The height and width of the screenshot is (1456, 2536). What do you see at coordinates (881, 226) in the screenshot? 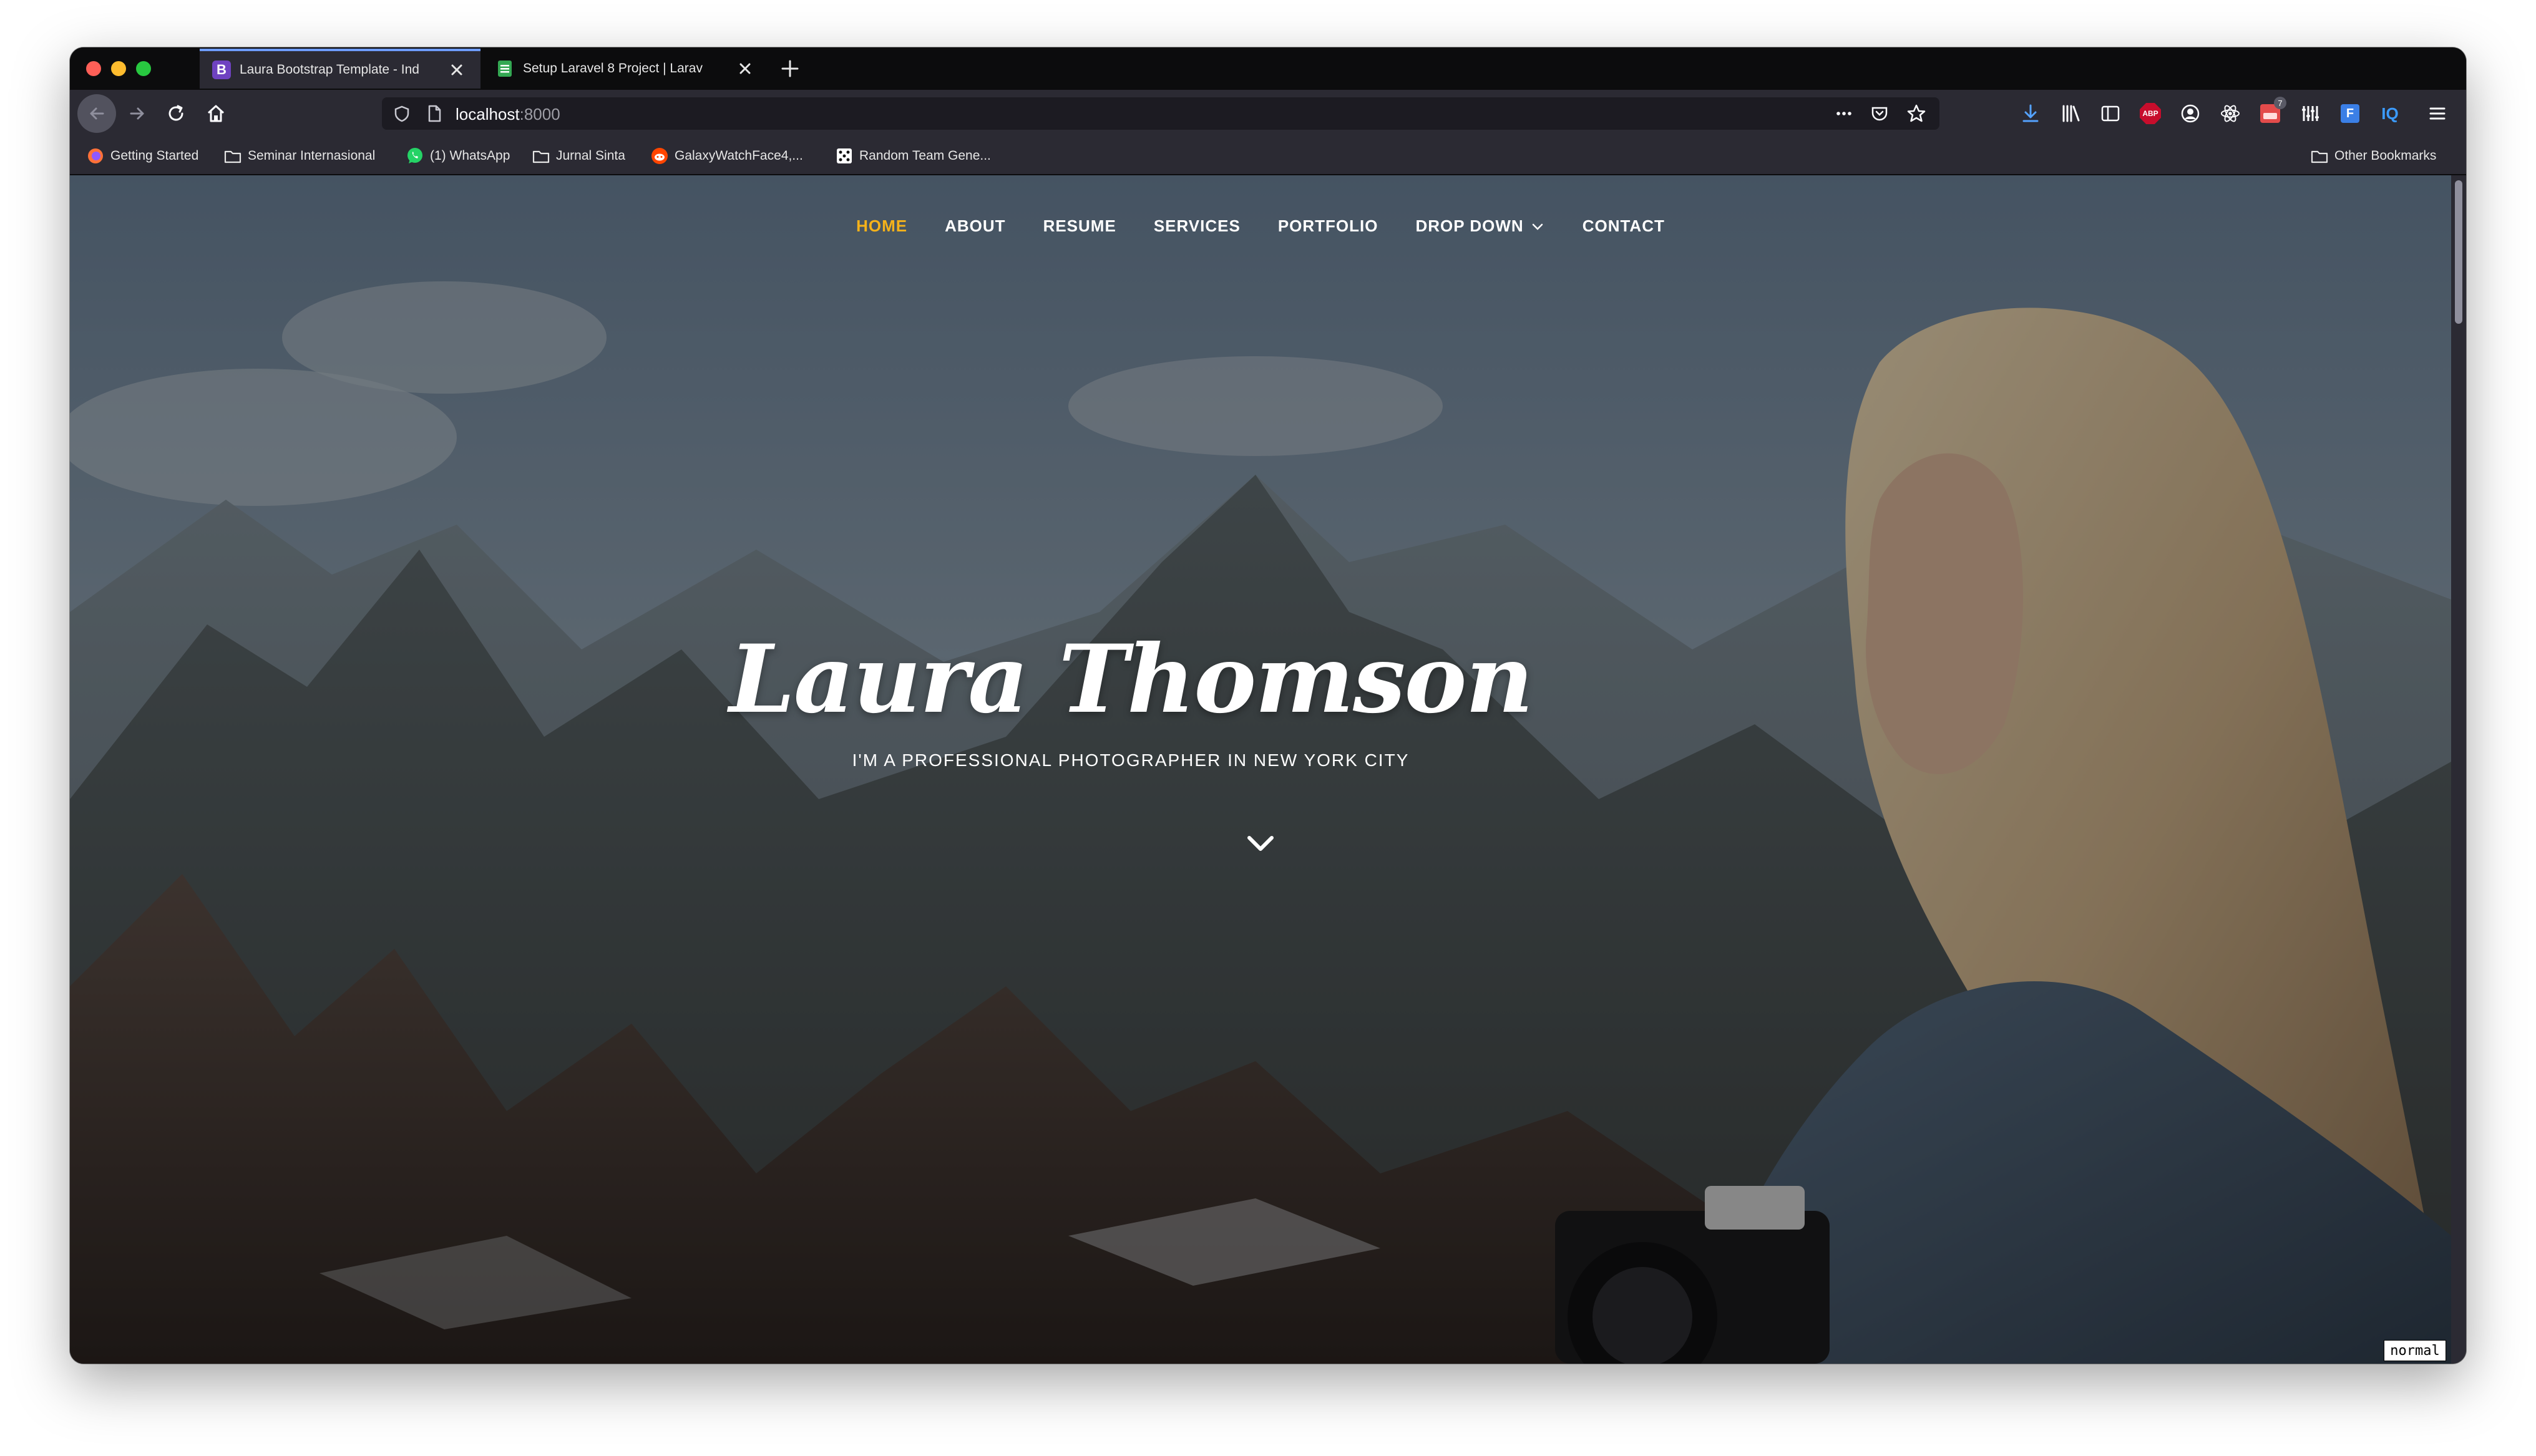
I see `nav-home: HOME` at bounding box center [881, 226].